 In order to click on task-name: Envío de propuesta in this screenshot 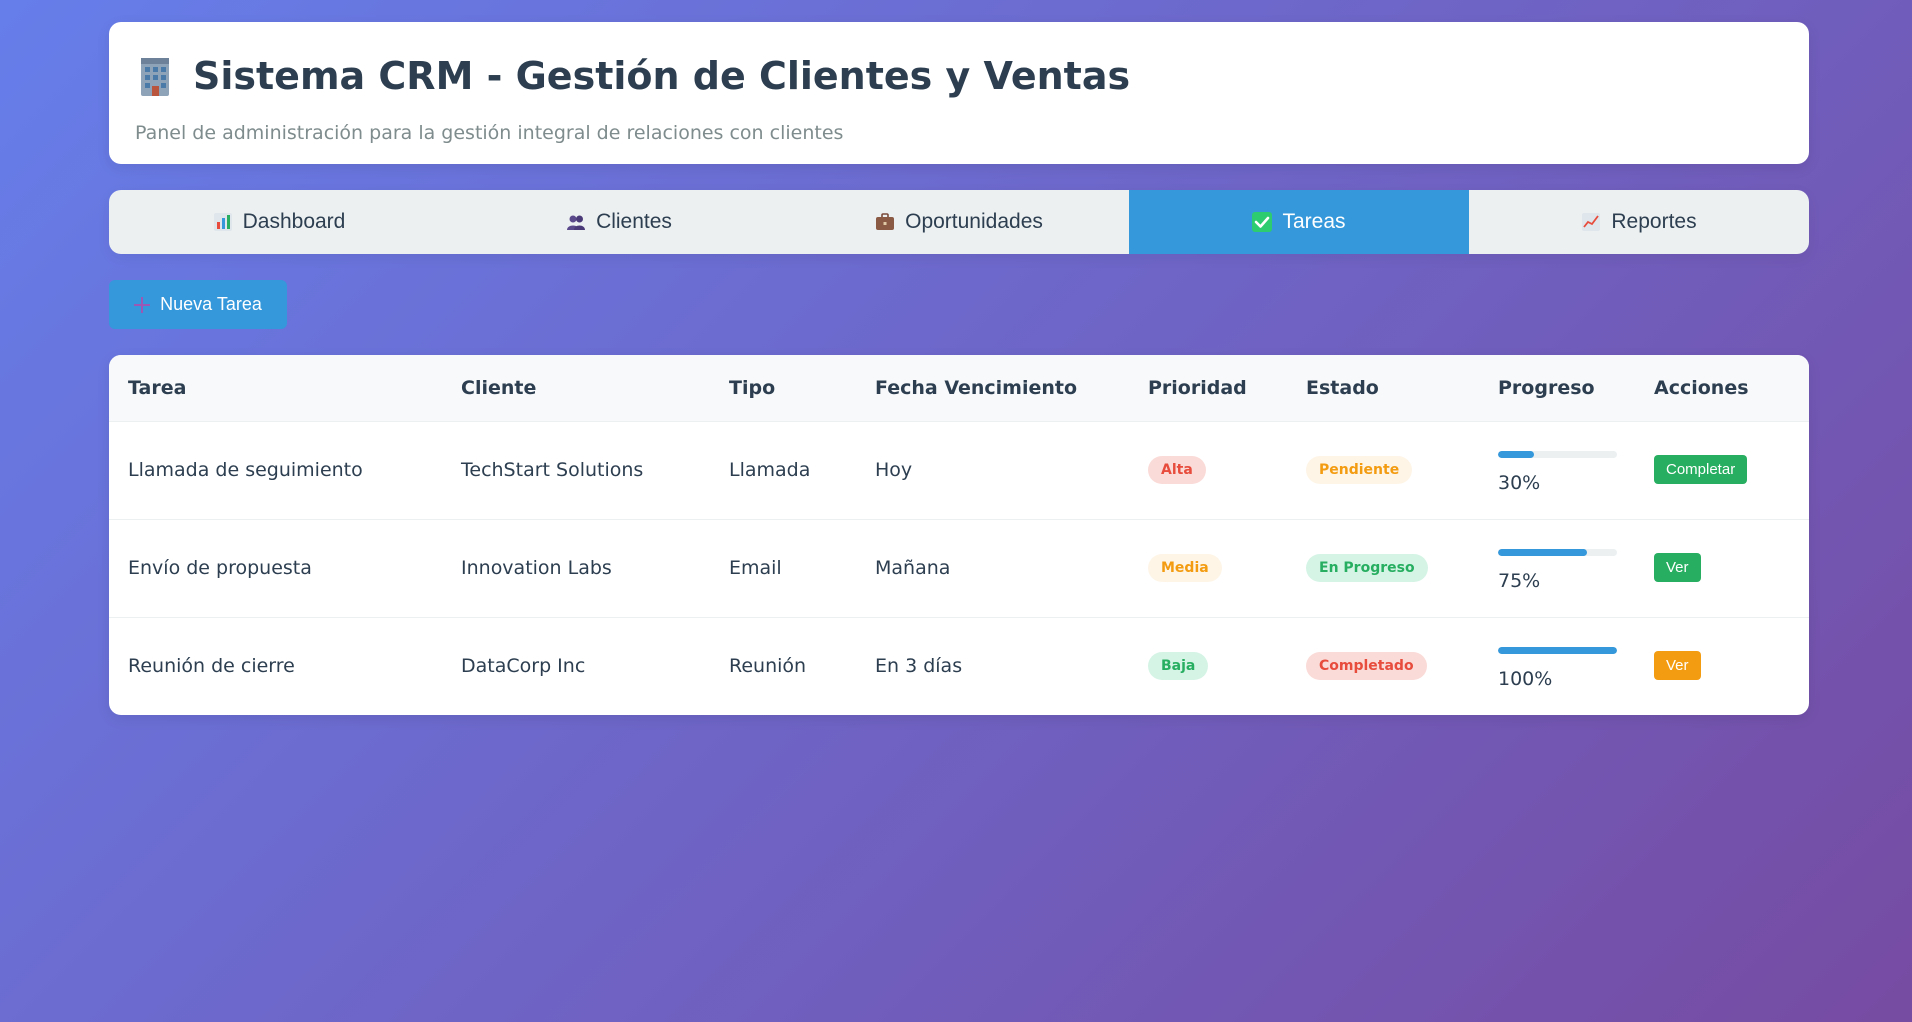, I will do `click(220, 568)`.